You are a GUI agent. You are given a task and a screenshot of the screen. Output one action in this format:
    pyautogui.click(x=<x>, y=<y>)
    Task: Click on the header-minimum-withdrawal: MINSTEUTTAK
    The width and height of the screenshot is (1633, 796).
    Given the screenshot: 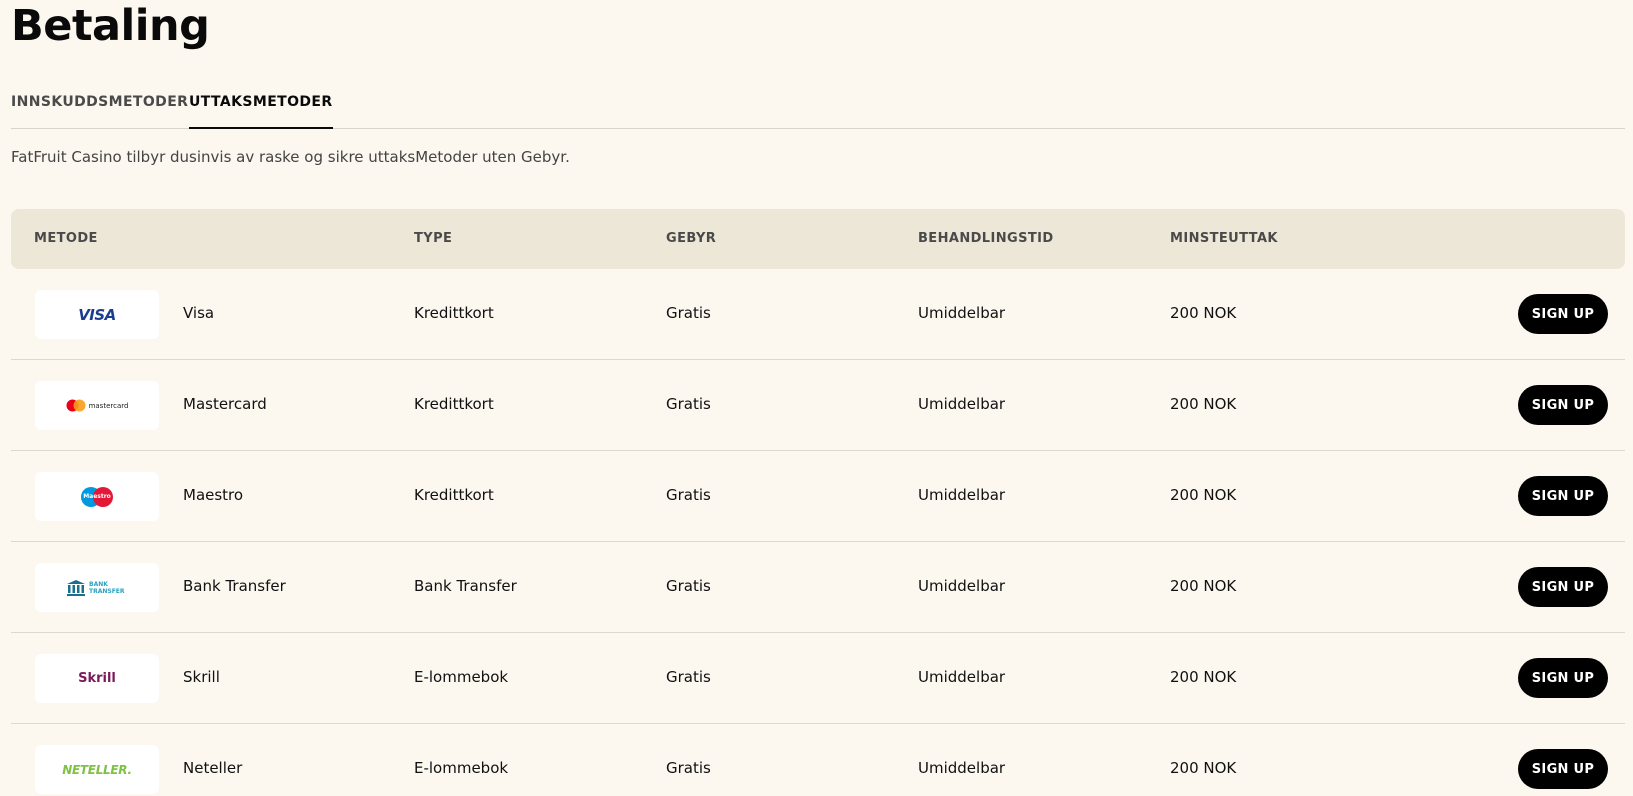 What is the action you would take?
    pyautogui.click(x=1224, y=238)
    